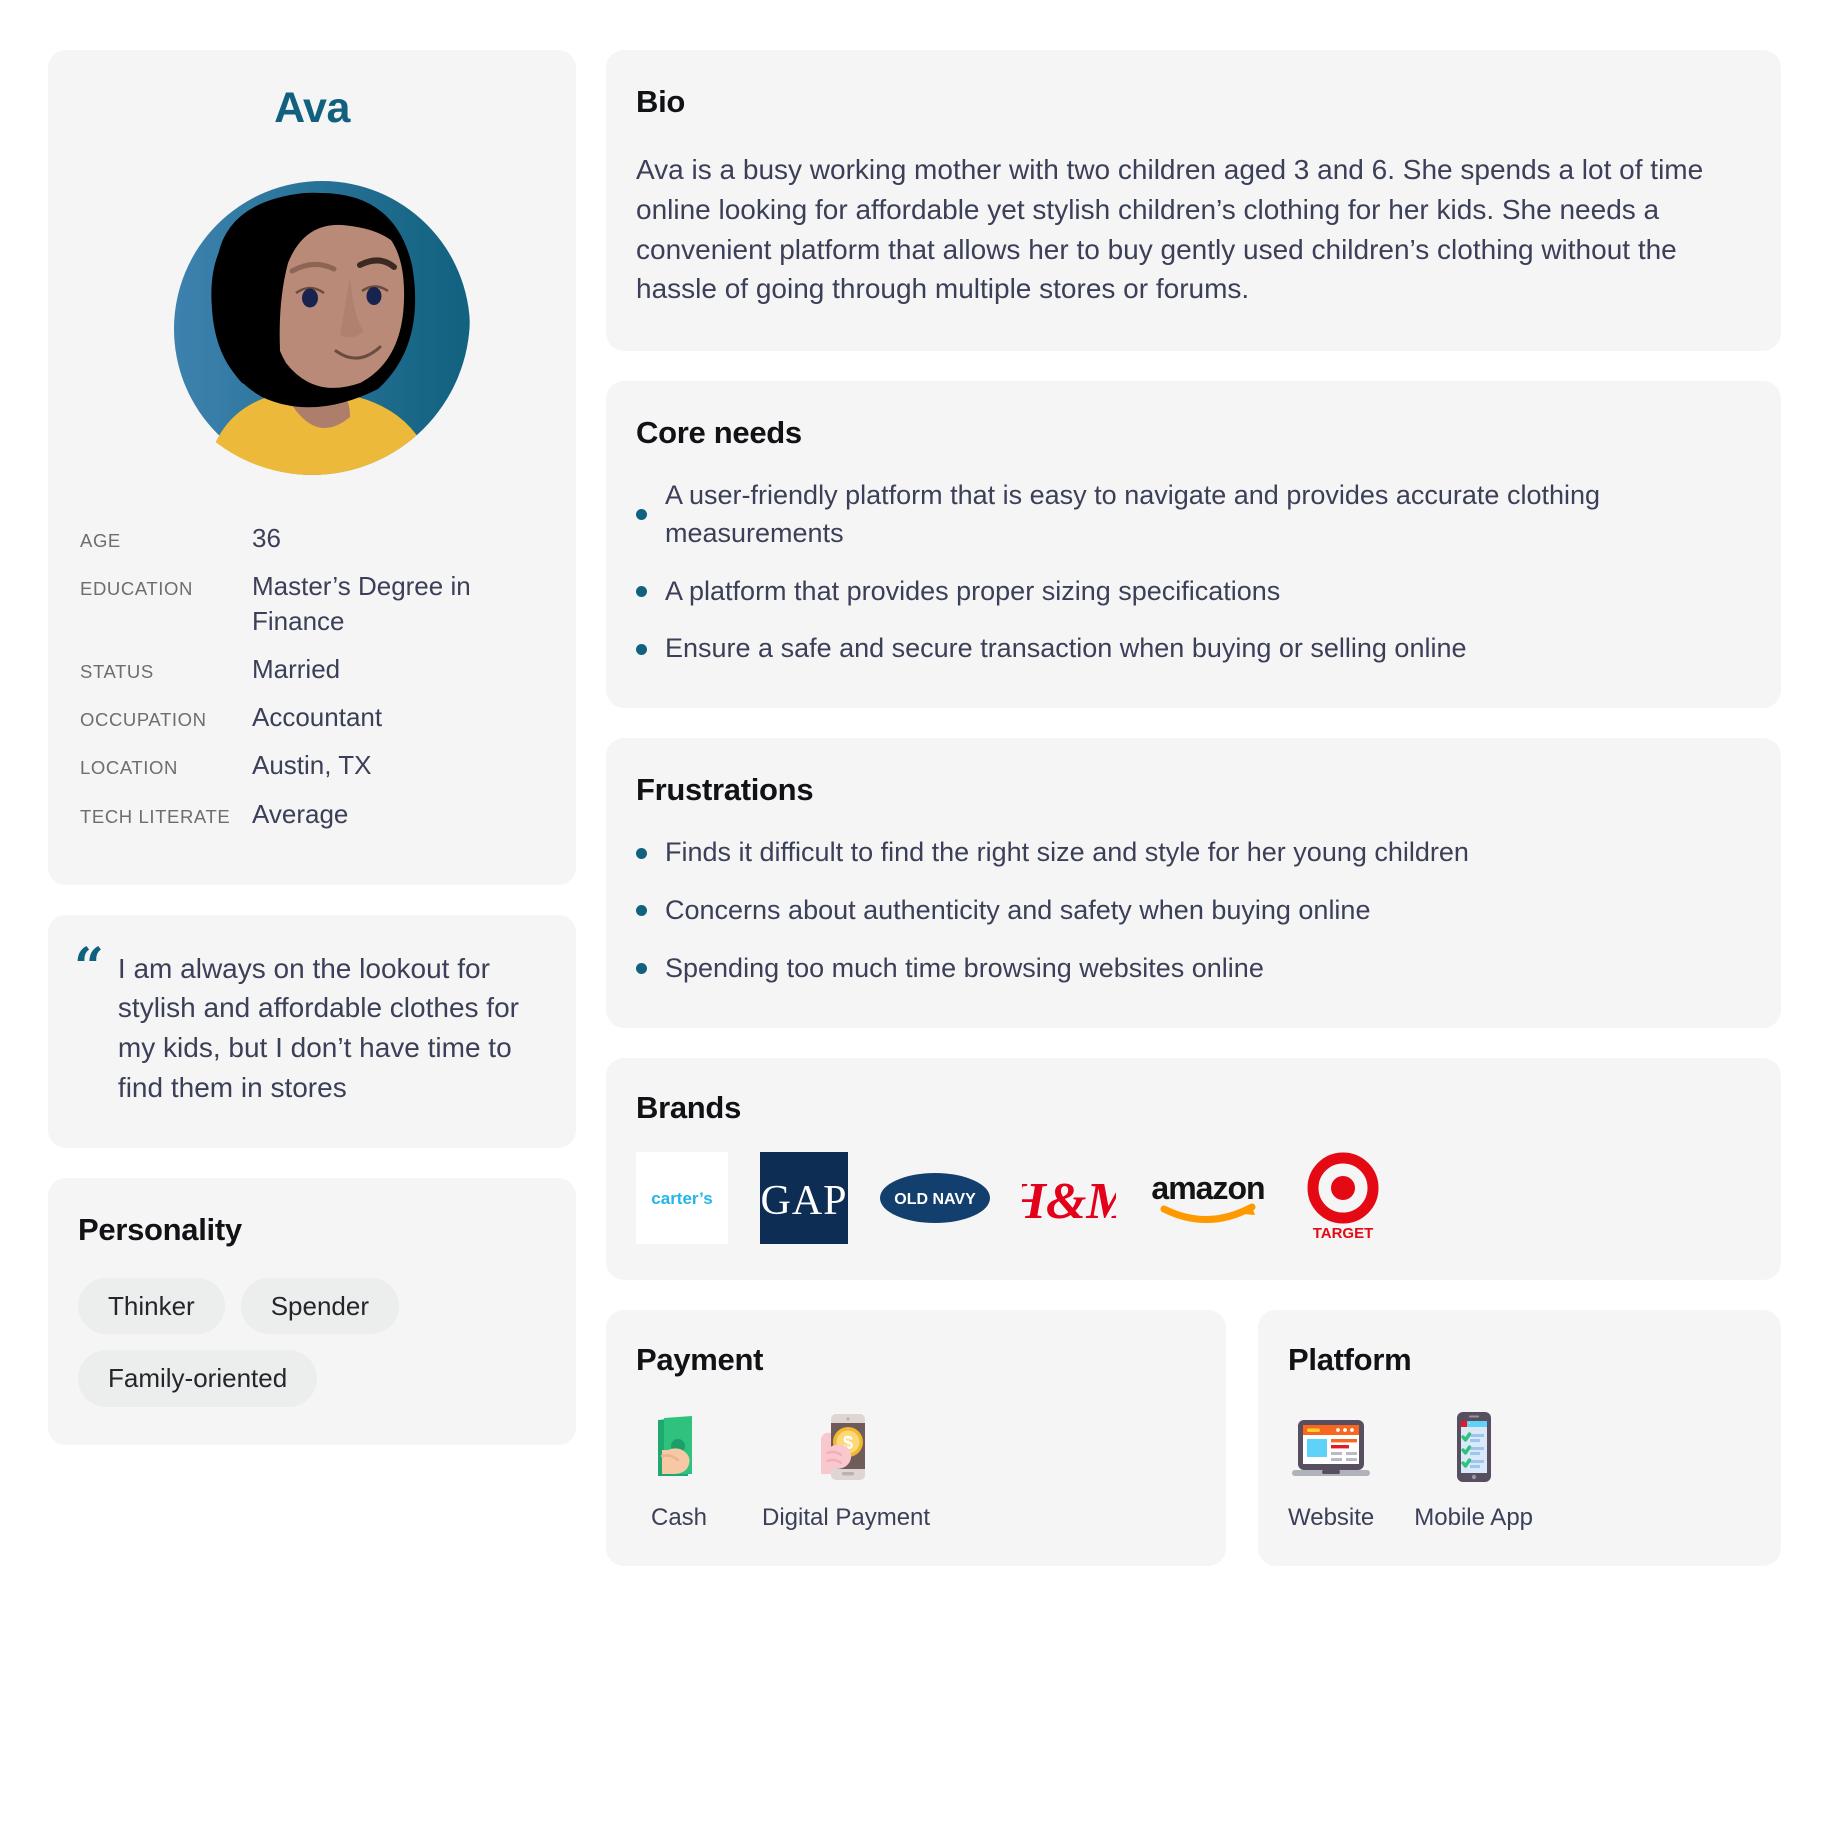 This screenshot has height=1823, width=1829. I want to click on platform-option-website: Website, so click(1331, 1468).